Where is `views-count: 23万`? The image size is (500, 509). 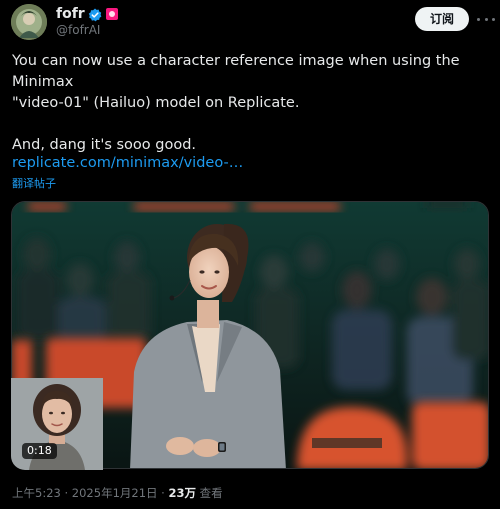
views-count: 23万 is located at coordinates (182, 493).